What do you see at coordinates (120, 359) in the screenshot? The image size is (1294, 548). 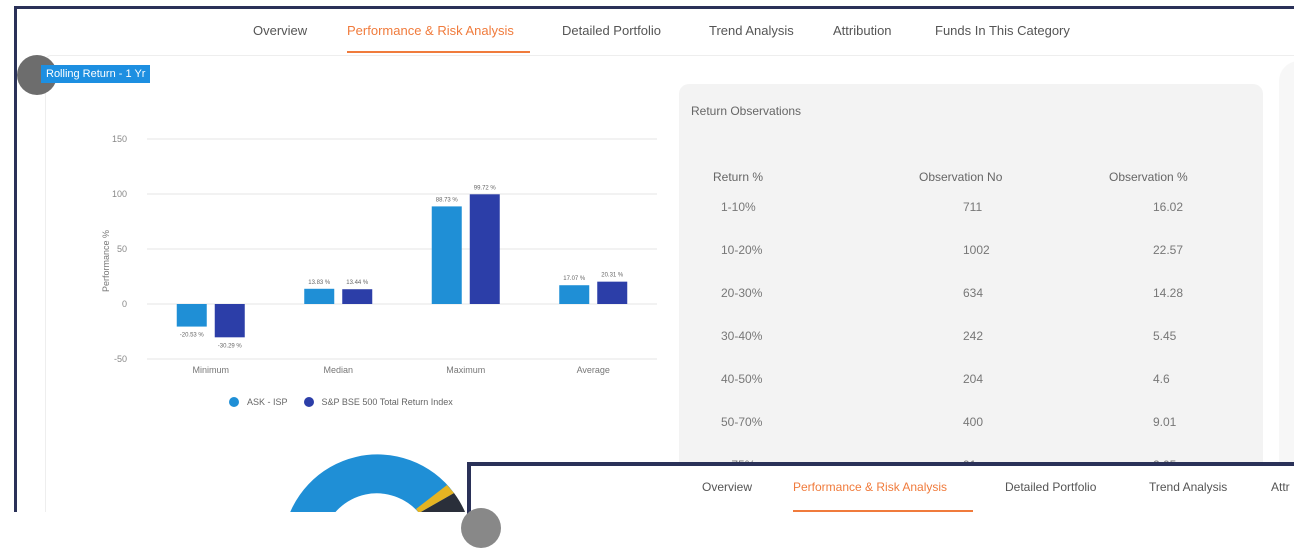 I see `y-tick-label: -50` at bounding box center [120, 359].